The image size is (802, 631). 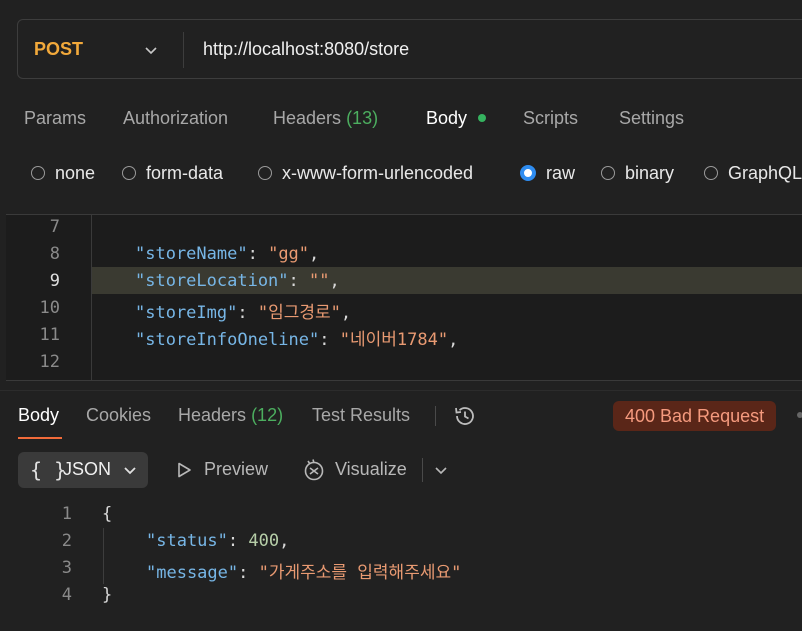 I want to click on radio-label: GraphQL, so click(x=765, y=172).